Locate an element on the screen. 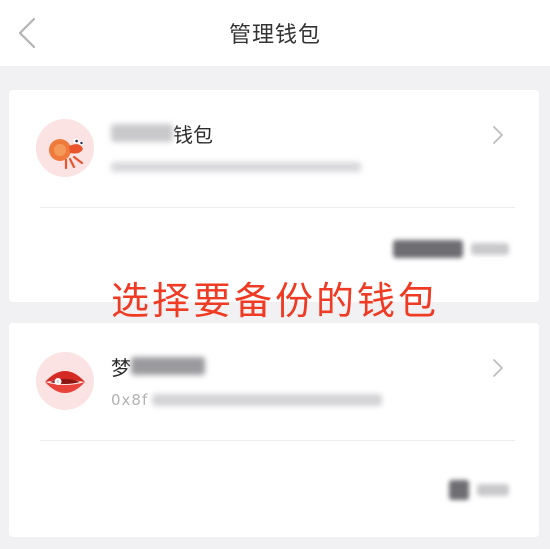 This screenshot has width=550, height=549. wallet-name: 钱包 is located at coordinates (162, 133).